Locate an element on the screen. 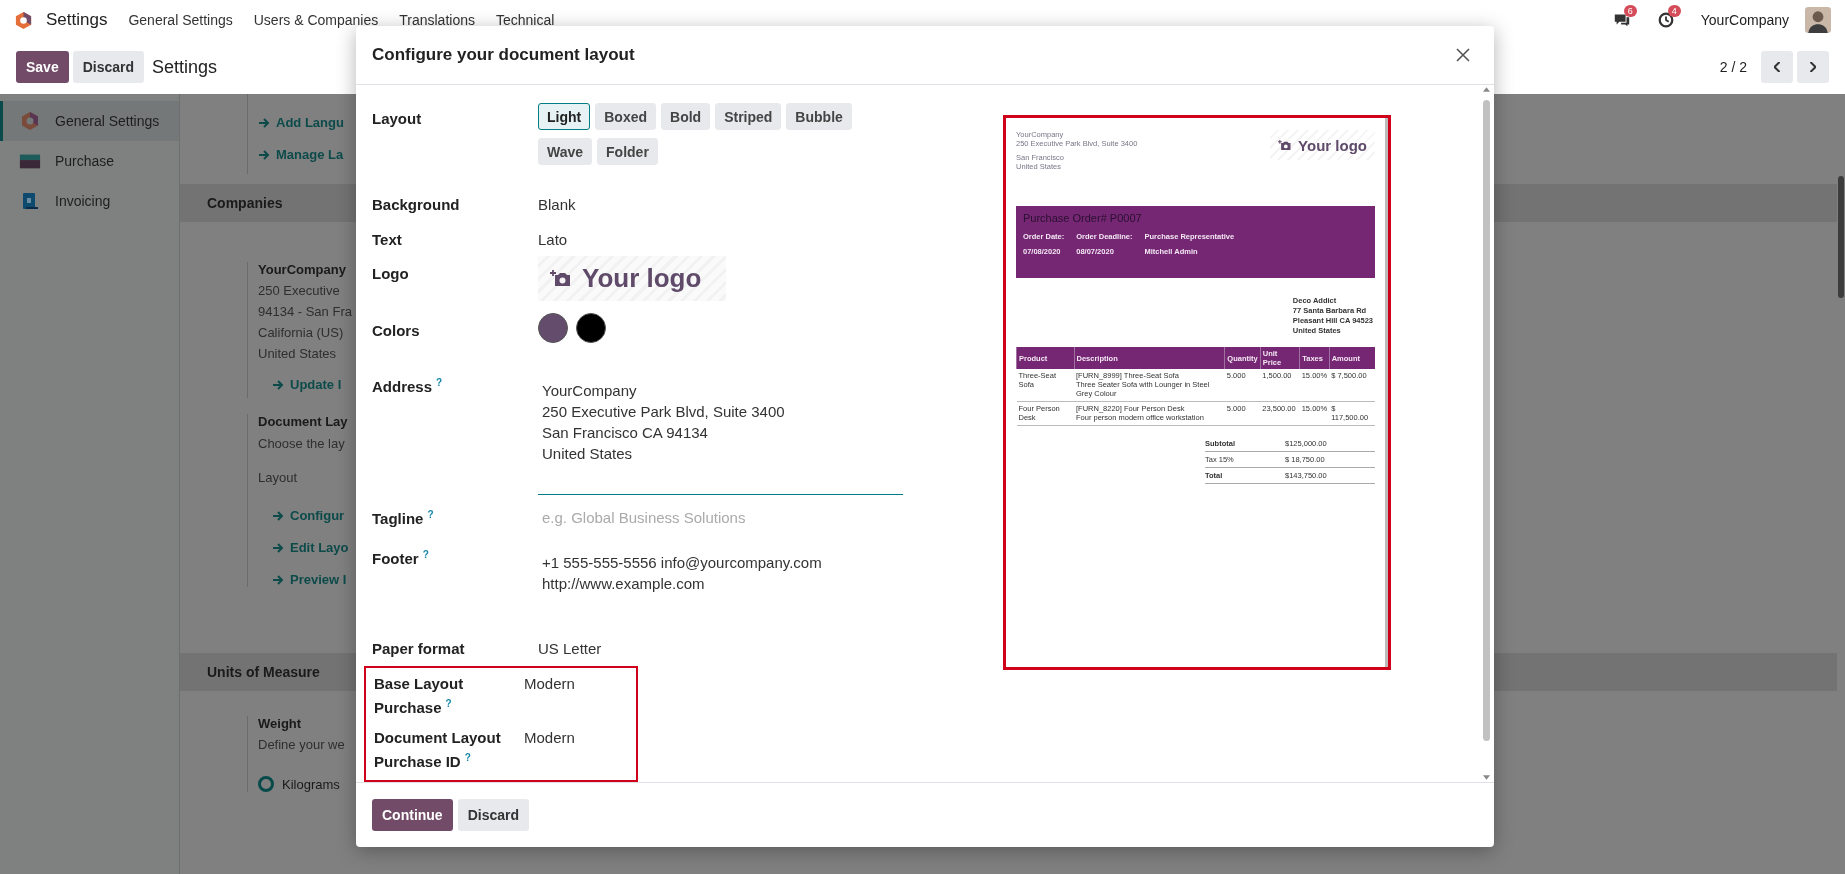  menu-item: Users & Companies is located at coordinates (316, 20).